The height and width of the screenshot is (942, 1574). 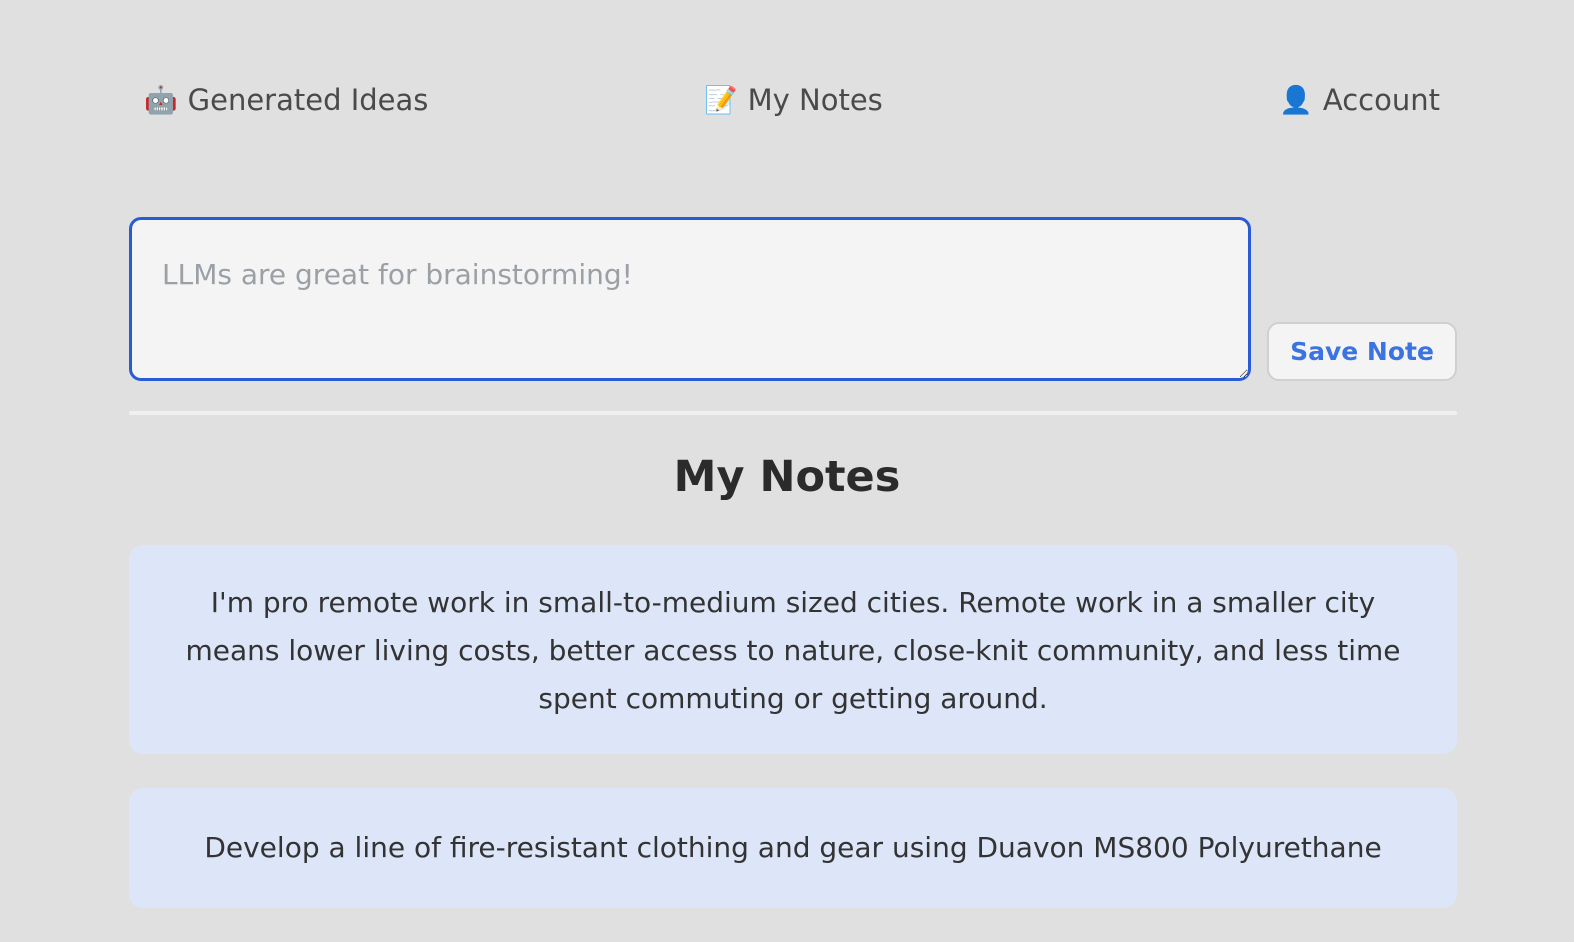 I want to click on nav-generated-ideas-label: Generated Ideas, so click(x=308, y=100).